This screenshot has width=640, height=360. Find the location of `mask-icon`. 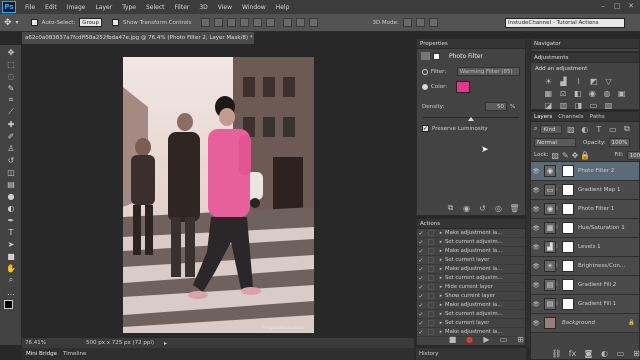

mask-icon is located at coordinates (436, 56).